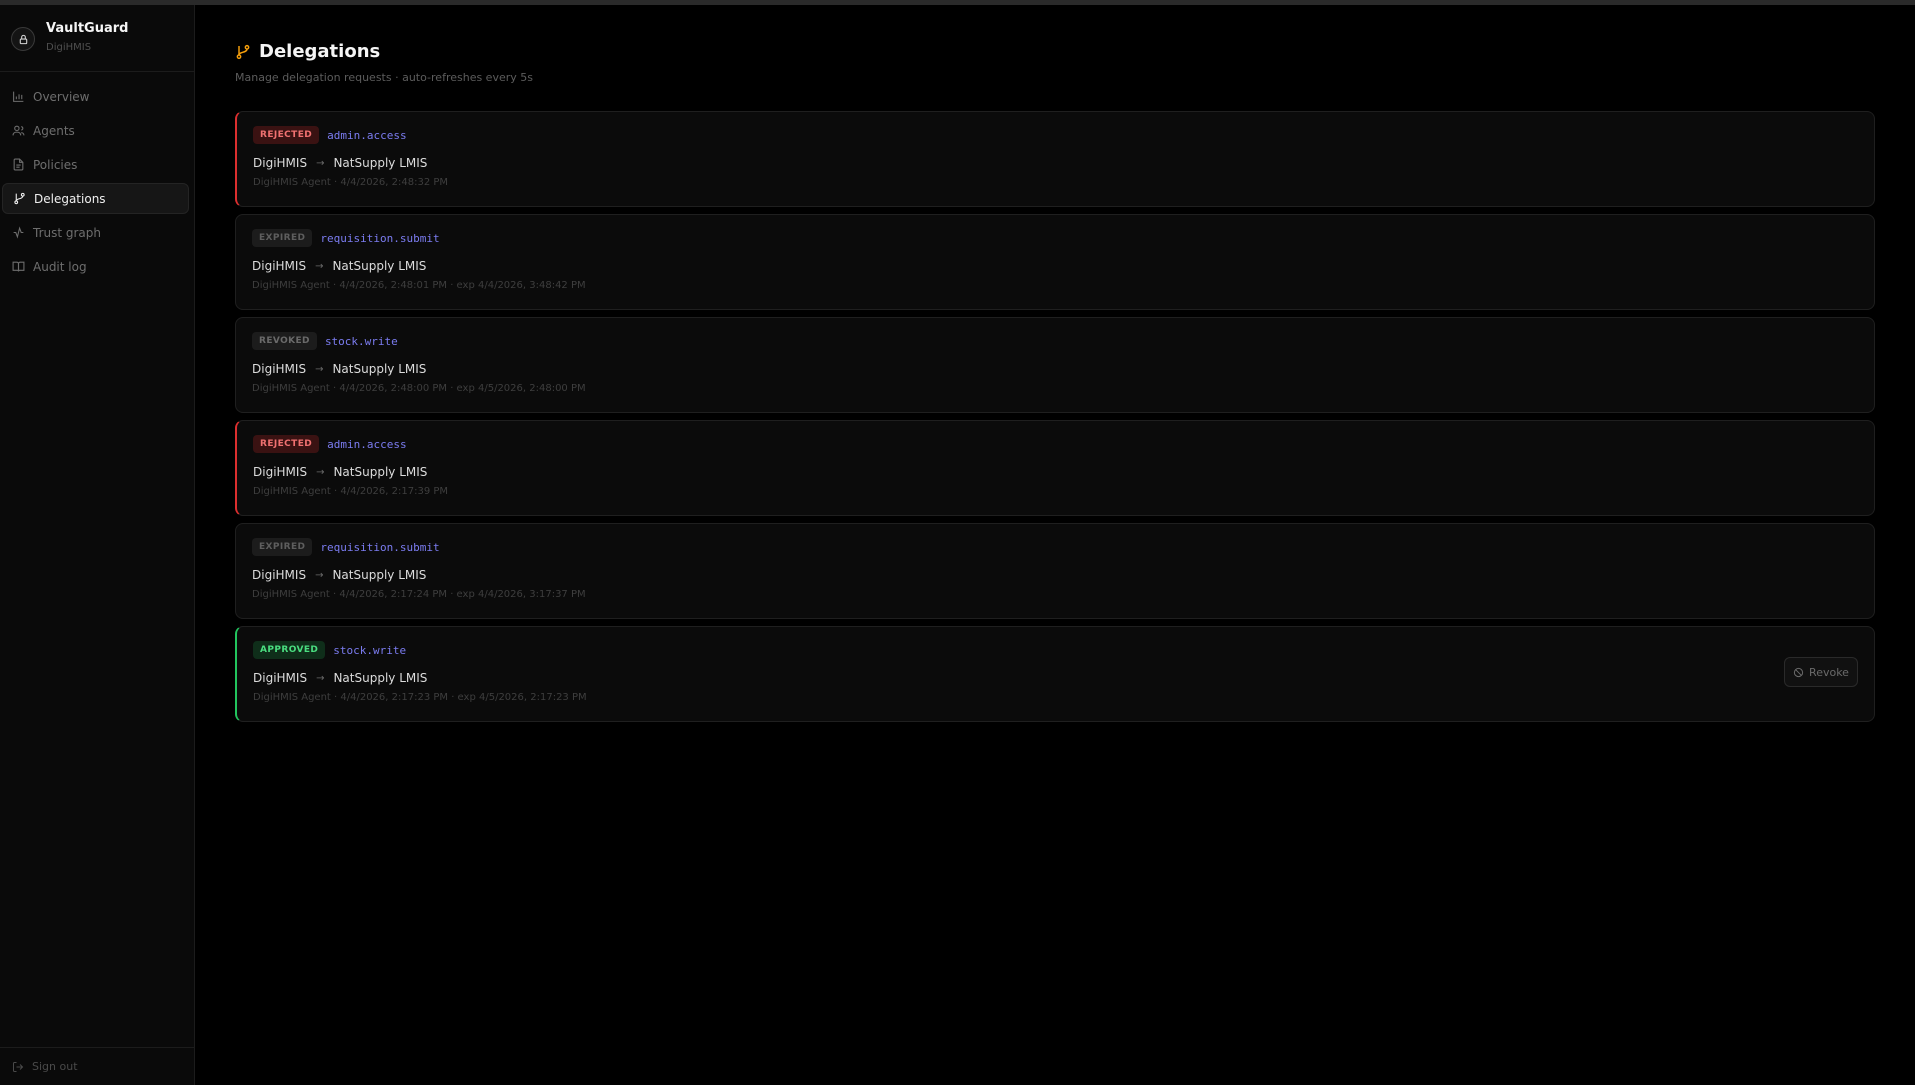 Image resolution: width=1915 pixels, height=1085 pixels. Describe the element at coordinates (69, 47) in the screenshot. I see `org-name: DigiHMIS` at that location.